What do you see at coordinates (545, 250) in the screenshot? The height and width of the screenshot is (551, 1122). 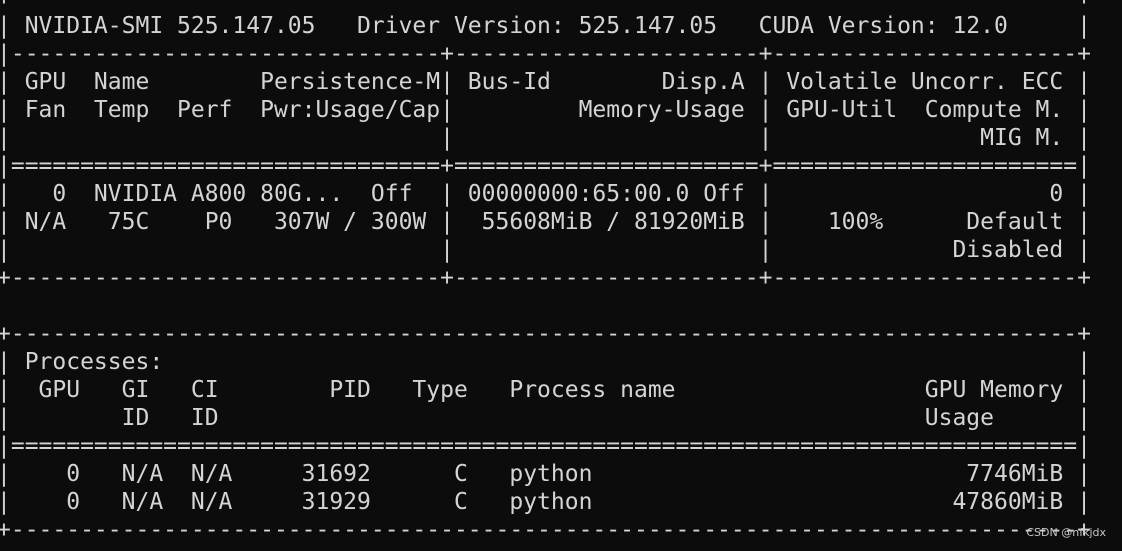 I see `terminal-line: | | | Disabled |` at bounding box center [545, 250].